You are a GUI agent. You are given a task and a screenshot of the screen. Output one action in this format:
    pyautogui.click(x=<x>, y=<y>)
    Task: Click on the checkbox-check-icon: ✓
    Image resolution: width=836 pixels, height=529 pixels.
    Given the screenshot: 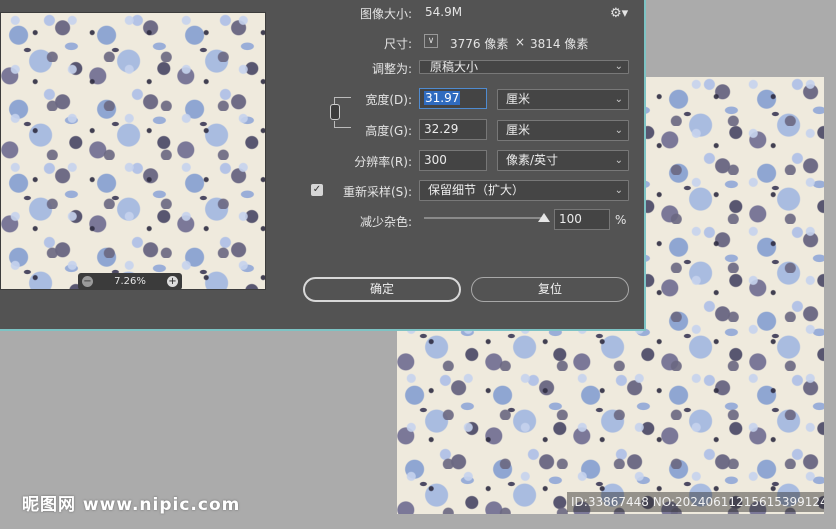 What is the action you would take?
    pyautogui.click(x=317, y=189)
    